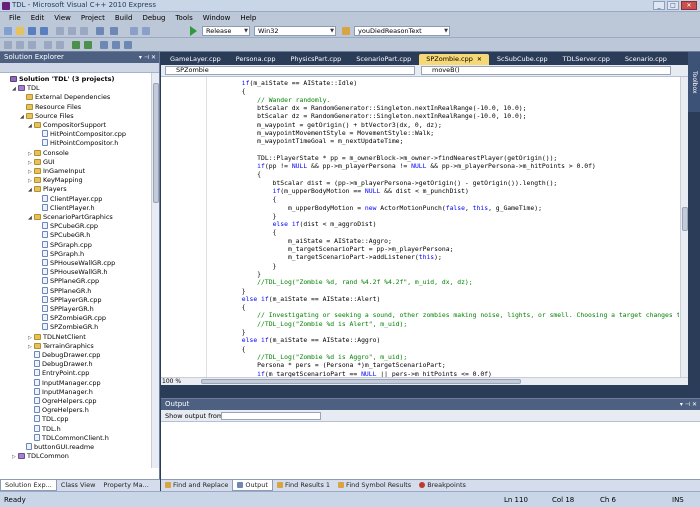 This screenshot has height=507, width=700. What do you see at coordinates (65, 97) in the screenshot?
I see `tree-folder: External Dependencies` at bounding box center [65, 97].